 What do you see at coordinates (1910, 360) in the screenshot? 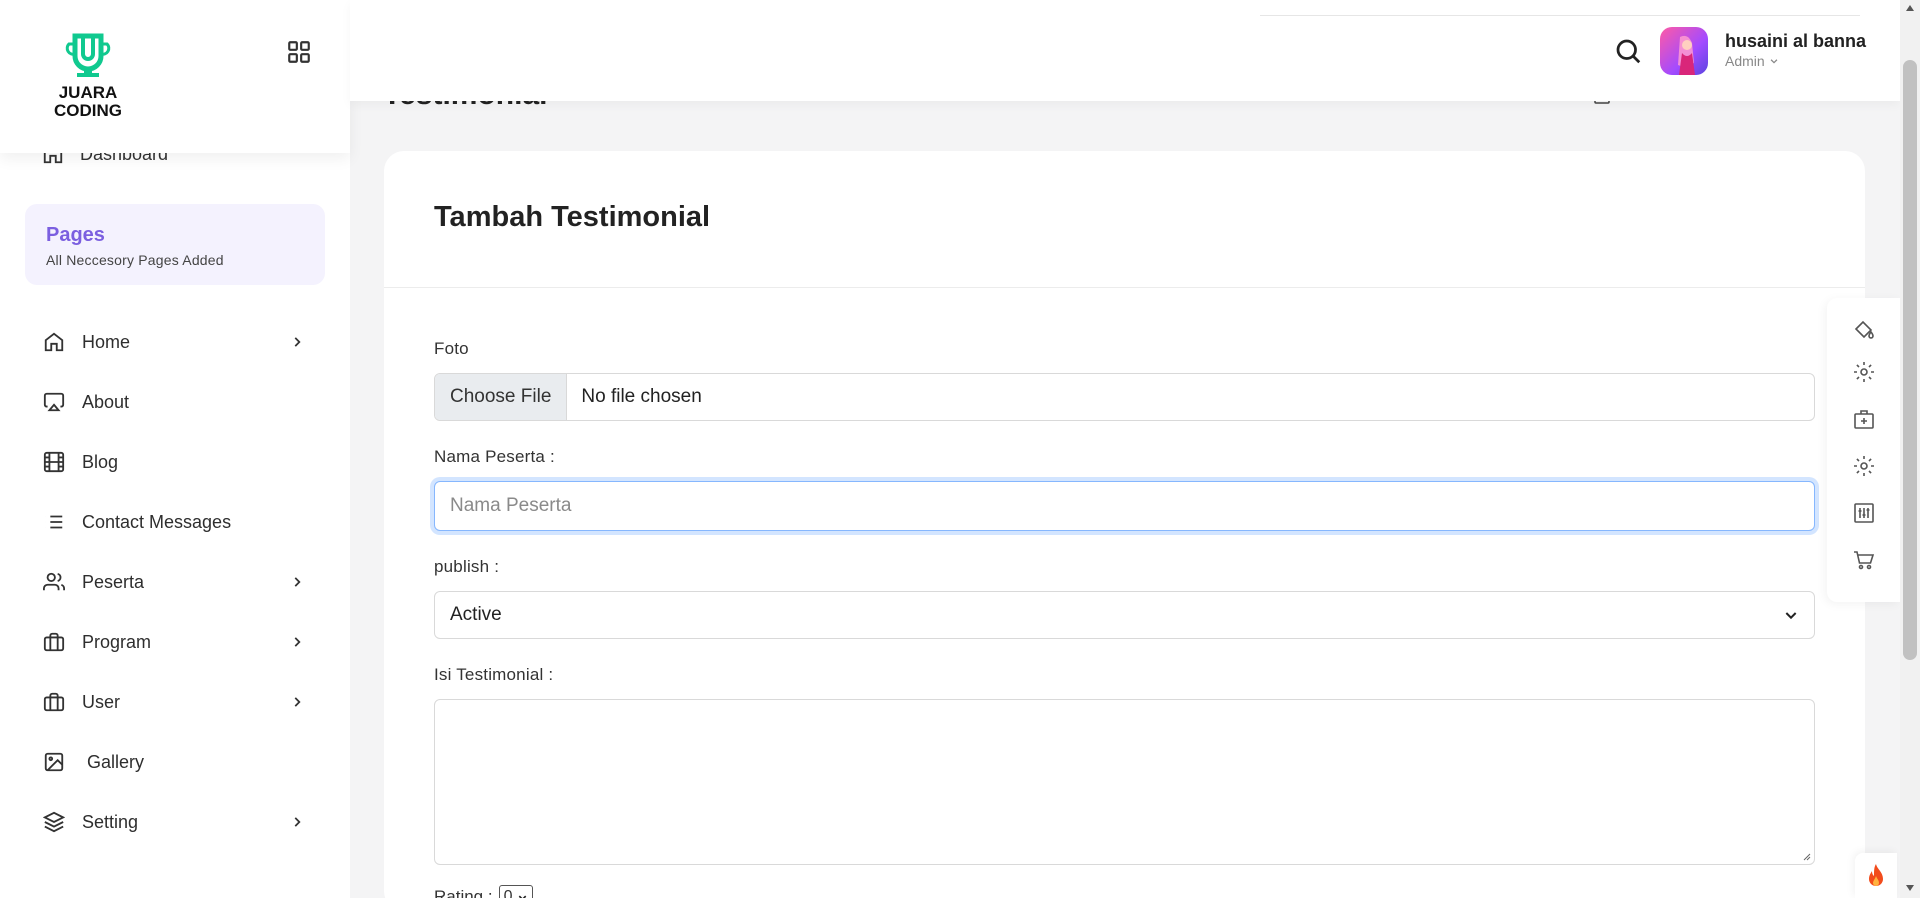
I see `scroll-thumb` at bounding box center [1910, 360].